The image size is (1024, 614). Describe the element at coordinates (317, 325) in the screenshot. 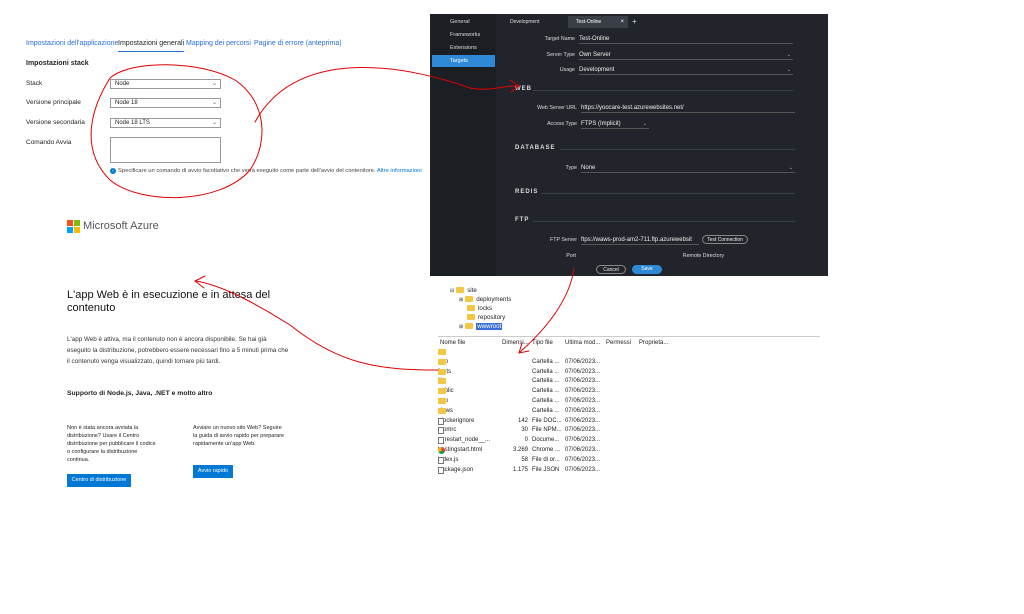

I see `annotation-arrow-to-azure` at that location.